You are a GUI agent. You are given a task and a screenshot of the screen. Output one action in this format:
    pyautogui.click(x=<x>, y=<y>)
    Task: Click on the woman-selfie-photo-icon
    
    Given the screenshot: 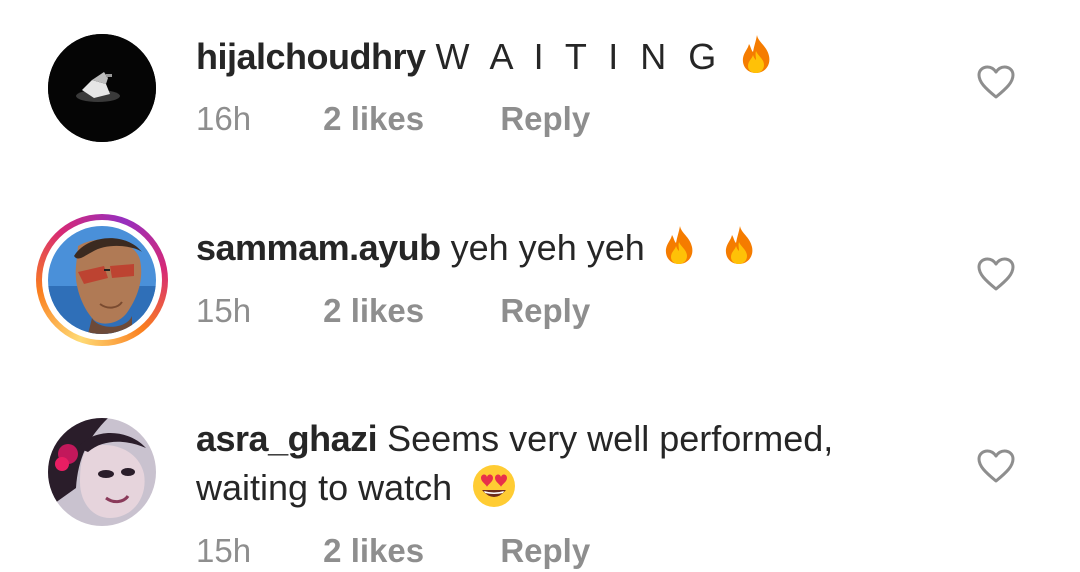 What is the action you would take?
    pyautogui.click(x=102, y=472)
    